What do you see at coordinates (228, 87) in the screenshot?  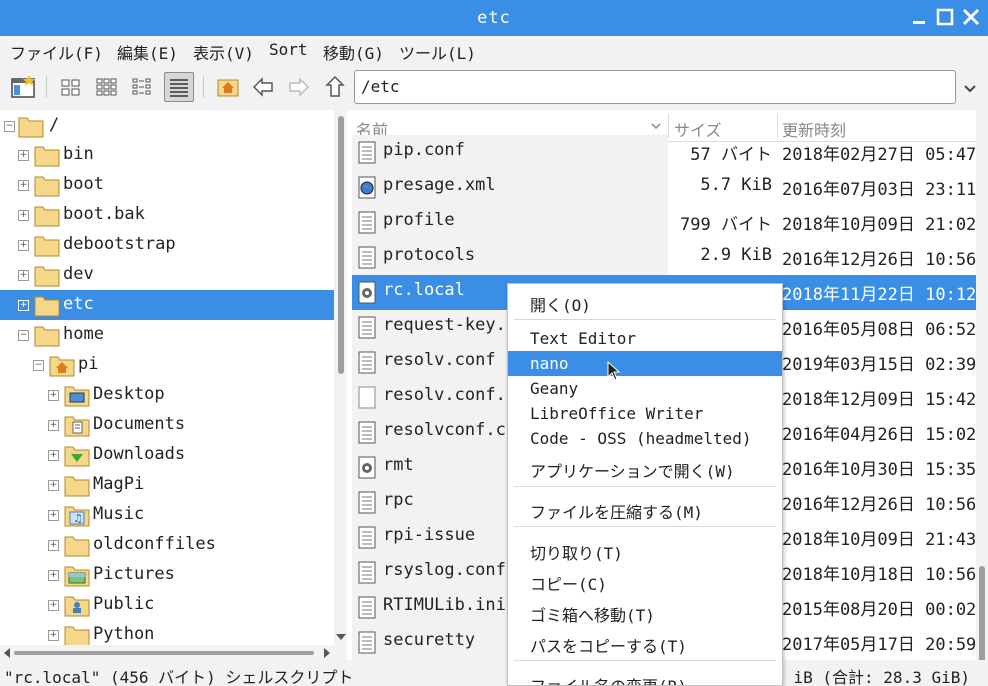 I see `home-icon` at bounding box center [228, 87].